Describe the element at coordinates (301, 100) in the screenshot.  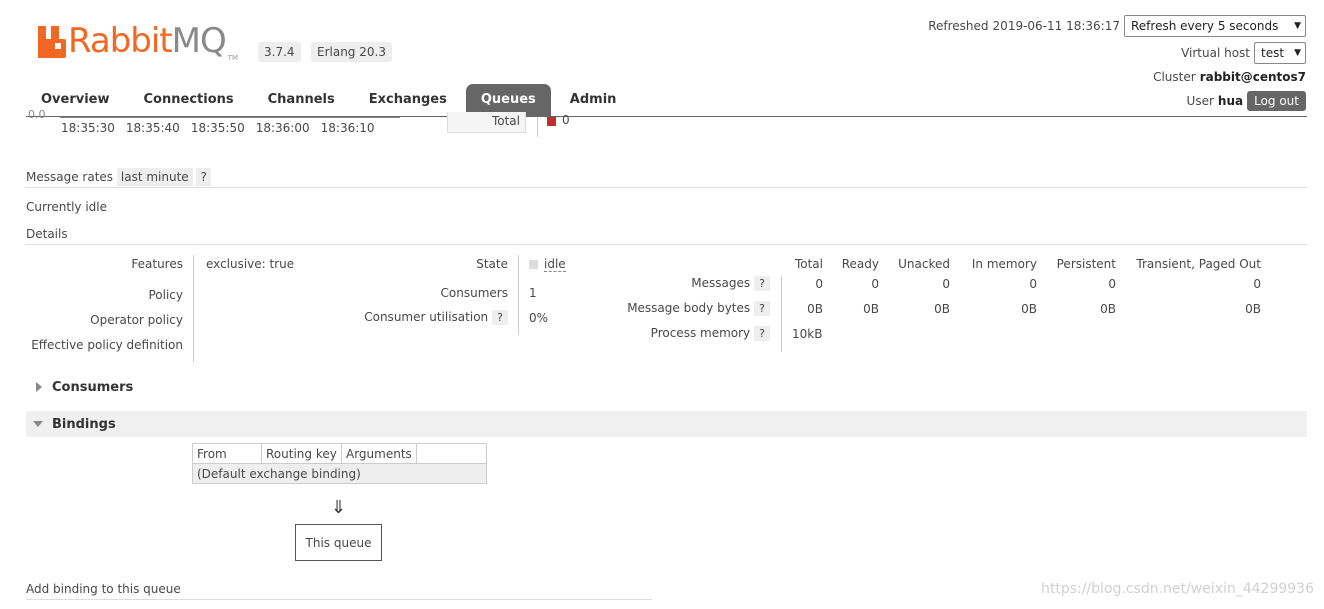
I see `tab-channels: Channels` at that location.